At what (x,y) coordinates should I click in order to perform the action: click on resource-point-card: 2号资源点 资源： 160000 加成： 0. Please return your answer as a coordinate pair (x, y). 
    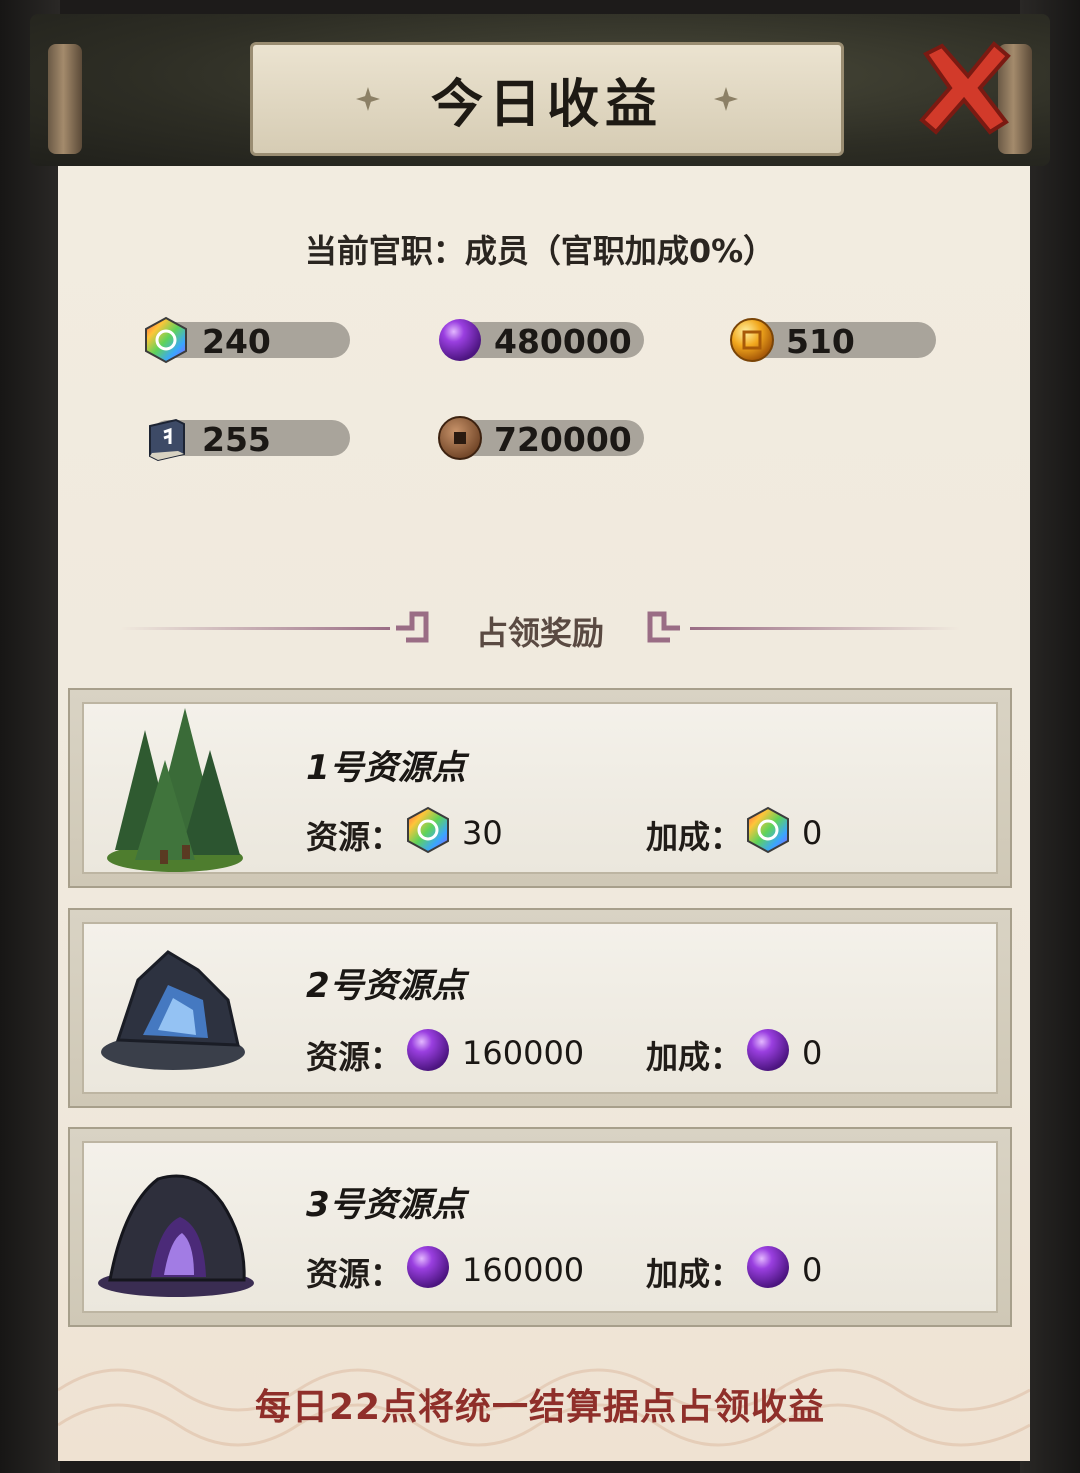
    Looking at the image, I should click on (540, 1008).